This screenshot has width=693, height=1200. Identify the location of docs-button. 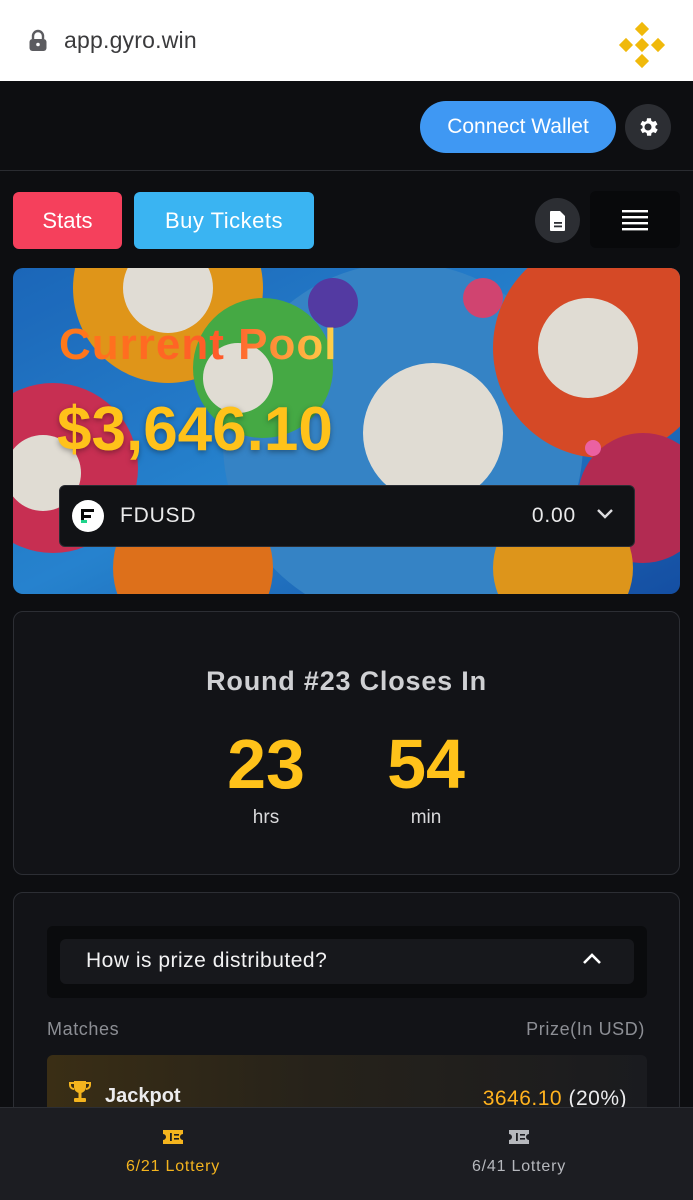
(557, 220).